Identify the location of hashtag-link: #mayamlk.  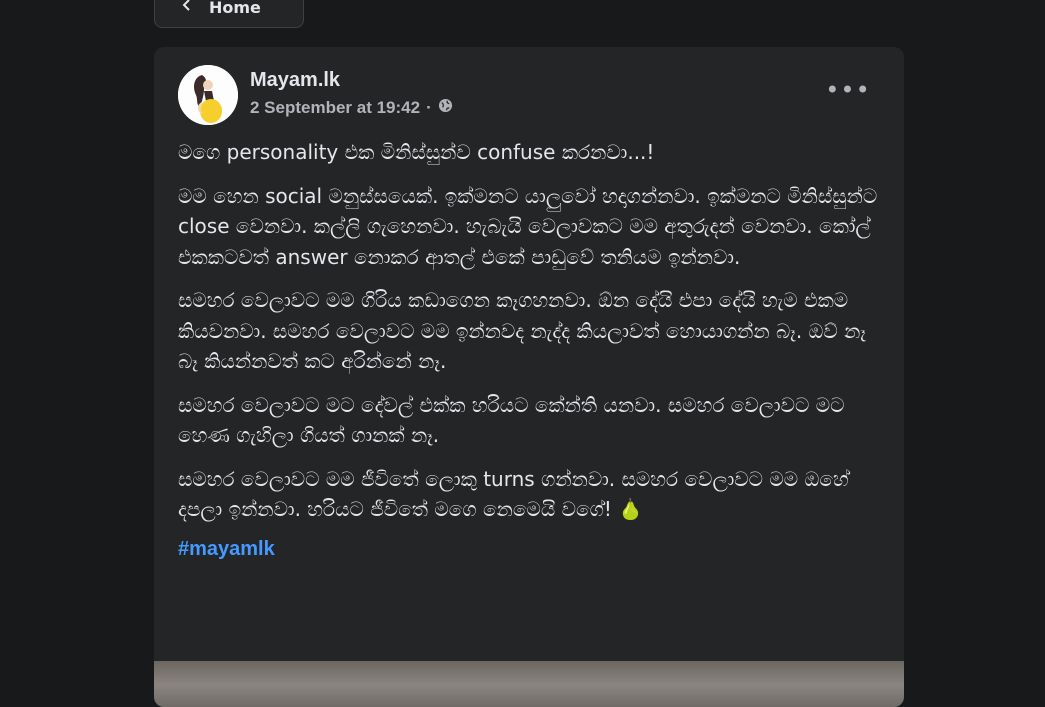
(528, 549).